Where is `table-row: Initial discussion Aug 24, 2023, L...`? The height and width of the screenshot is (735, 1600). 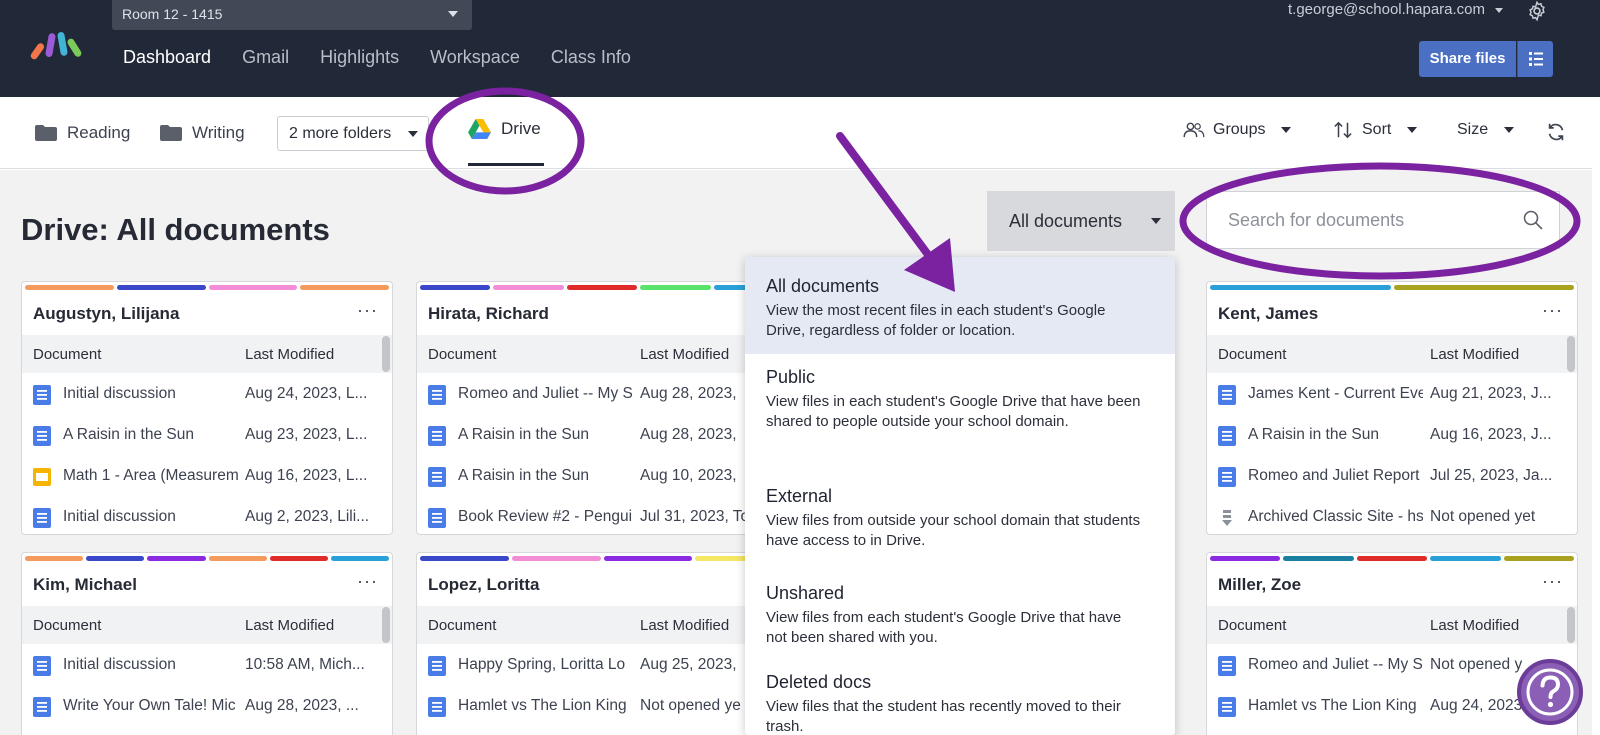 table-row: Initial discussion Aug 24, 2023, L... is located at coordinates (207, 393).